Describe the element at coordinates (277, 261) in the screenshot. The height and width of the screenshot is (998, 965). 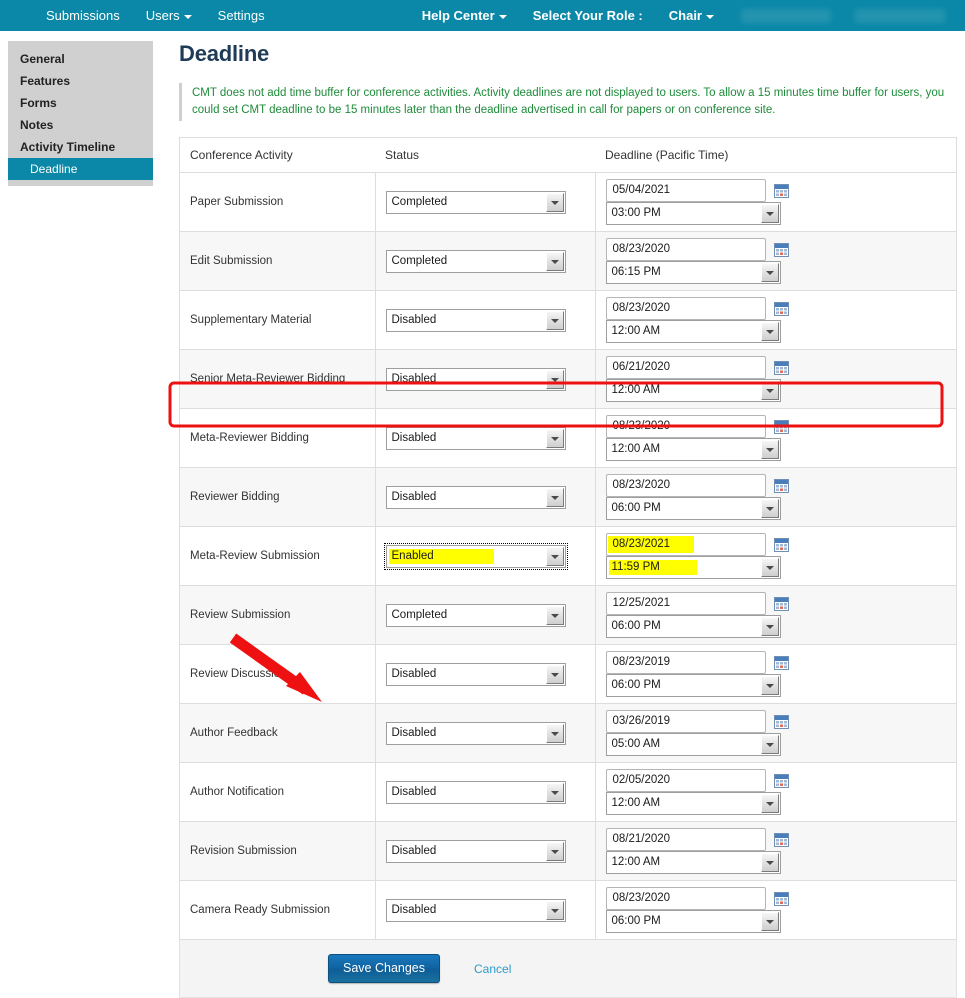
I see `cell-conference-activity: Edit Submission` at that location.